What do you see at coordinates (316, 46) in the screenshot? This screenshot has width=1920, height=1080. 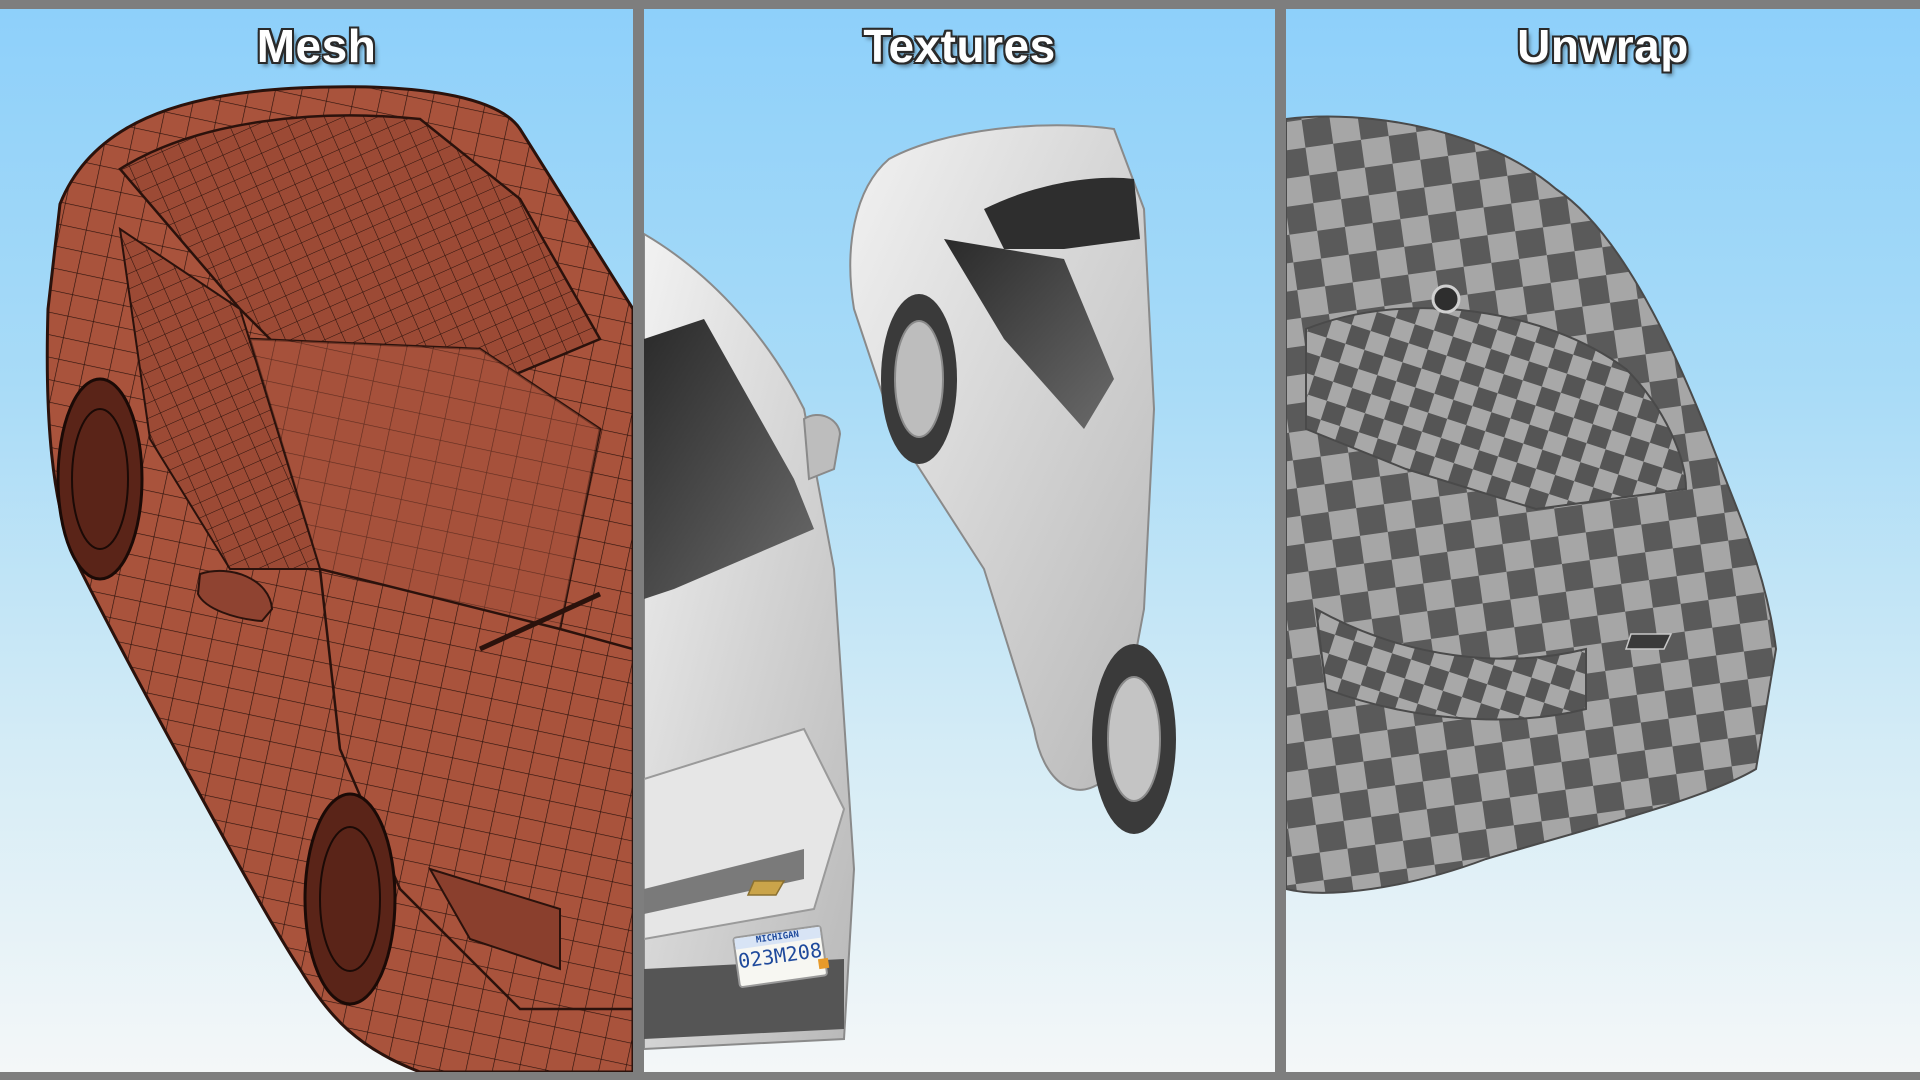 I see `mesh-title: Mesh` at bounding box center [316, 46].